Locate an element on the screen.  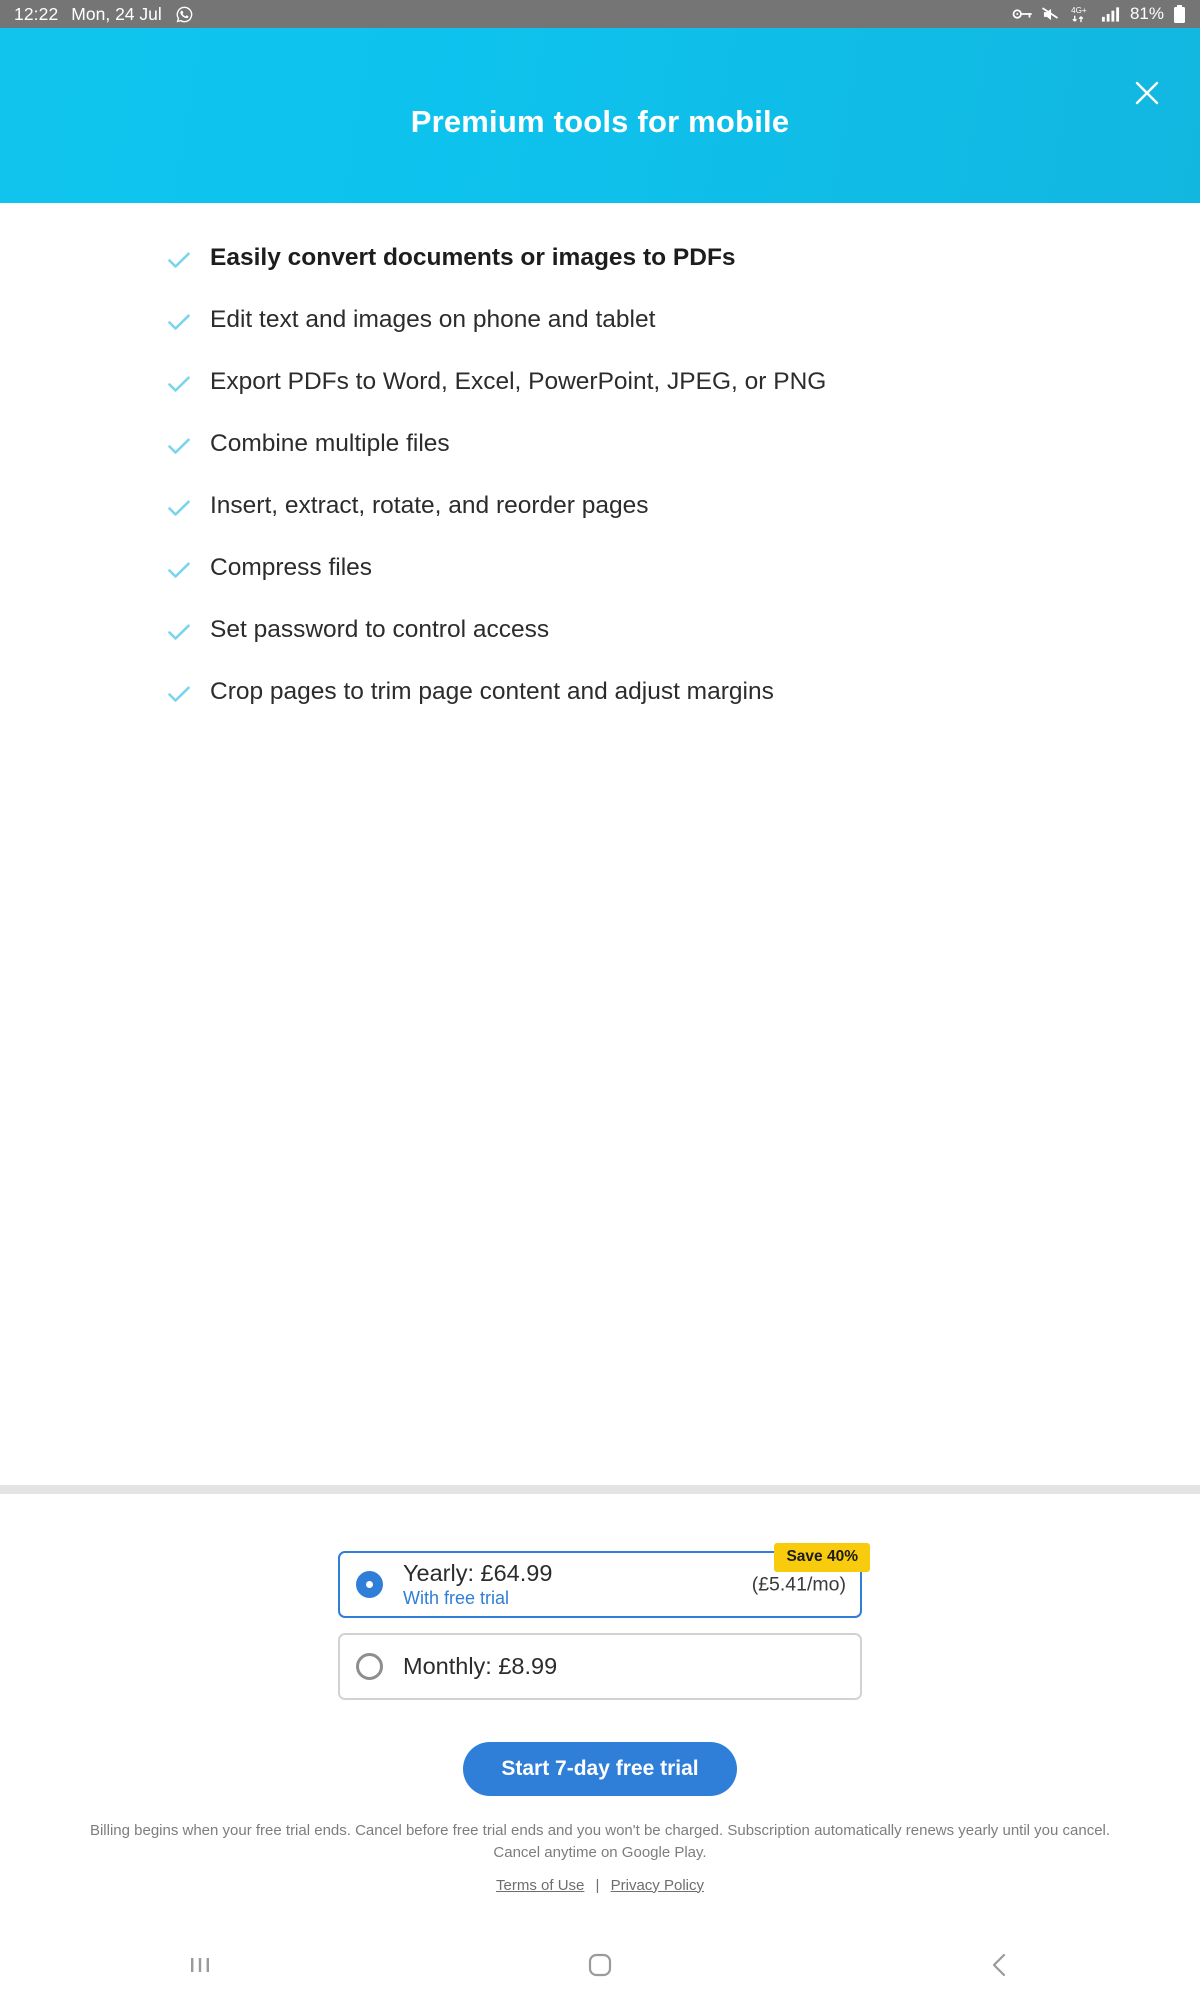
mute-icon is located at coordinates (1051, 14).